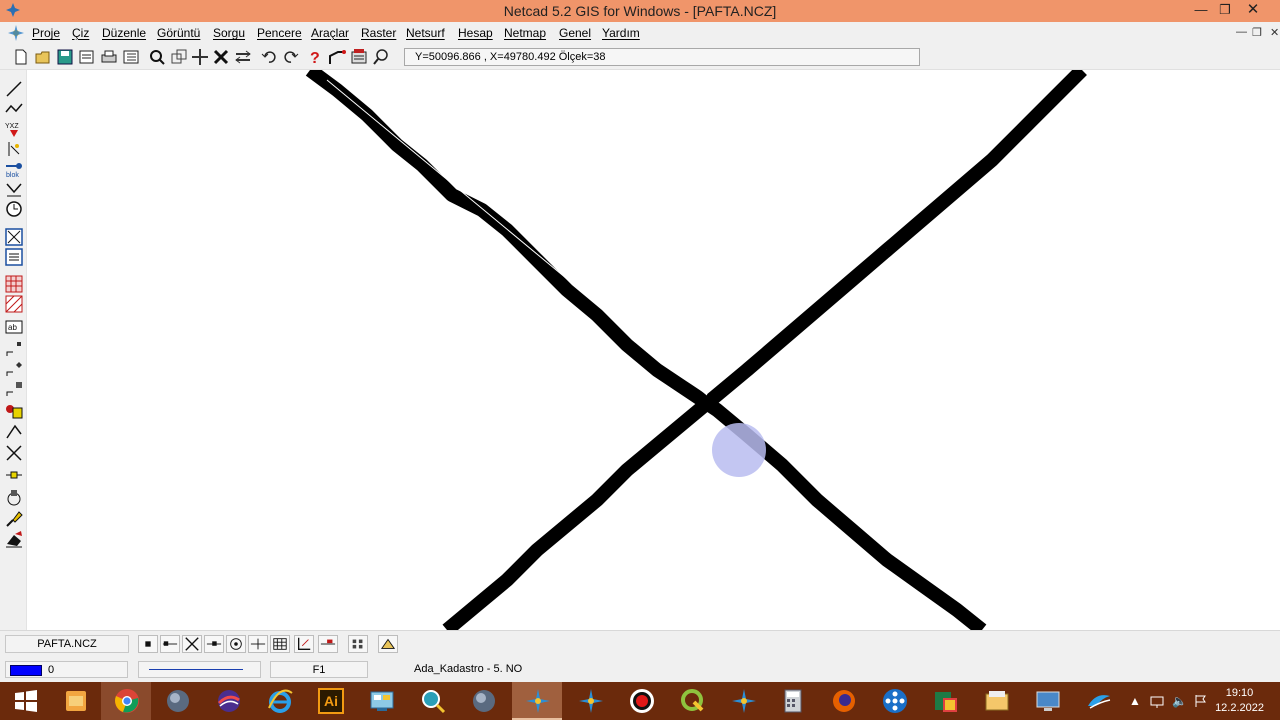  What do you see at coordinates (279, 701) in the screenshot?
I see `taskbar-ie` at bounding box center [279, 701].